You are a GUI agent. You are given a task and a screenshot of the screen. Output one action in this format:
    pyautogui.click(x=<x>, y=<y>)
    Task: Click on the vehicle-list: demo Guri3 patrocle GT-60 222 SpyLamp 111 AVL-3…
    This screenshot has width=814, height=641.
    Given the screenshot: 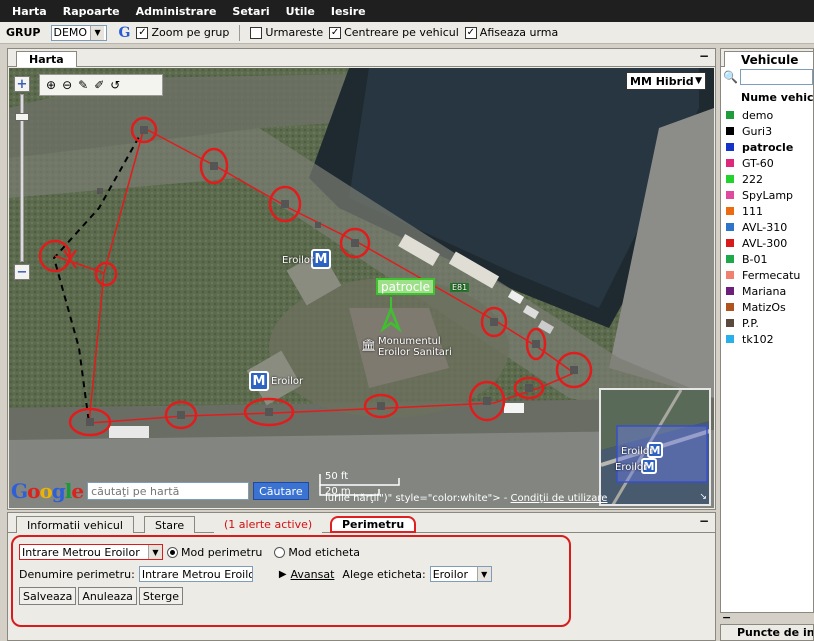 What is the action you would take?
    pyautogui.click(x=767, y=227)
    